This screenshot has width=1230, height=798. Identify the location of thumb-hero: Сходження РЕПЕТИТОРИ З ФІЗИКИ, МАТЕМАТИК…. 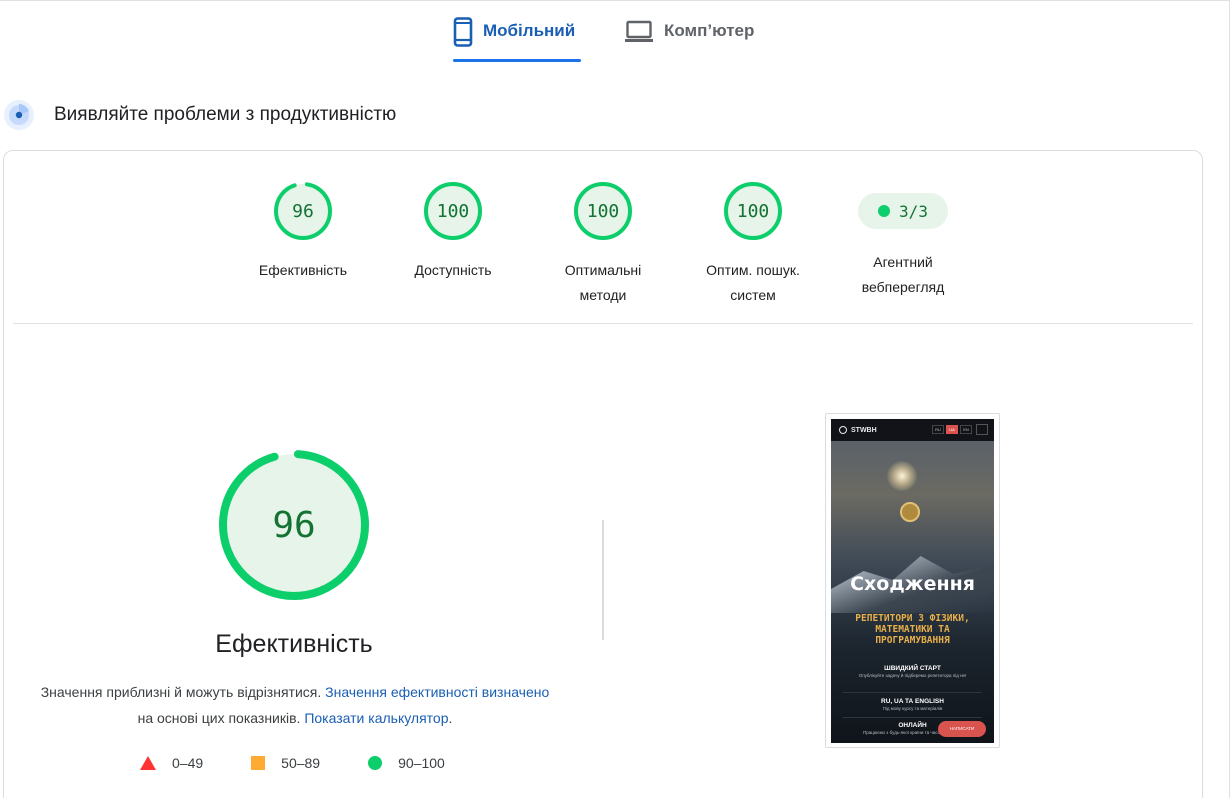
(912, 592).